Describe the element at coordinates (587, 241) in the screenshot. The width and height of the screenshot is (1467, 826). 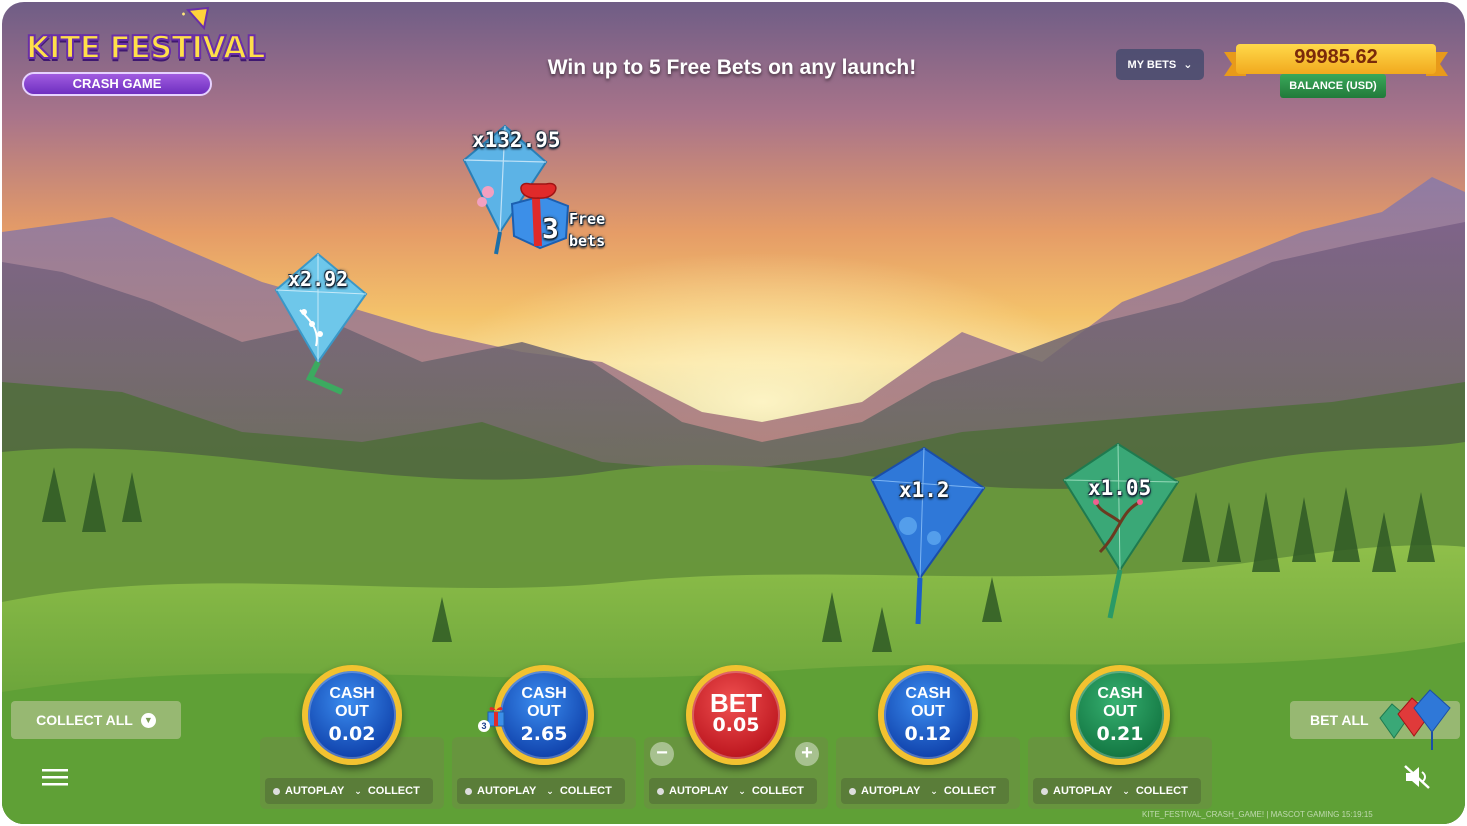
I see `gift-text-bets: bets` at that location.